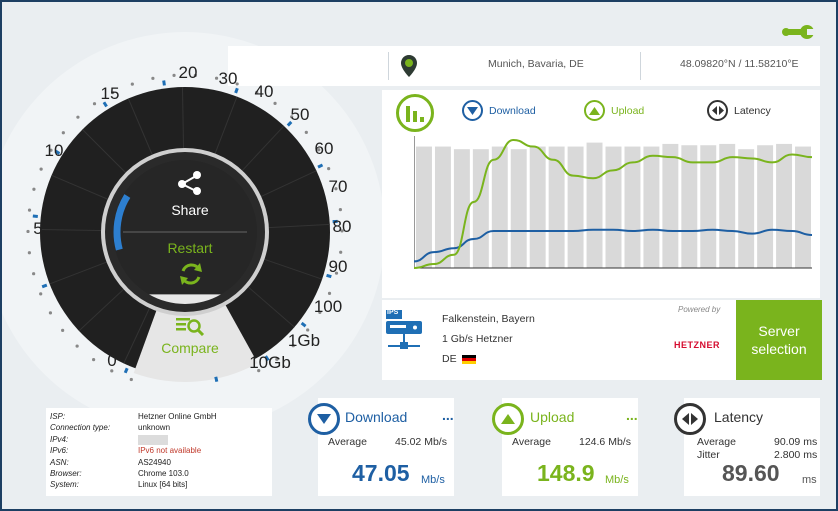 The height and width of the screenshot is (511, 838). I want to click on download-average-label: Average, so click(347, 442).